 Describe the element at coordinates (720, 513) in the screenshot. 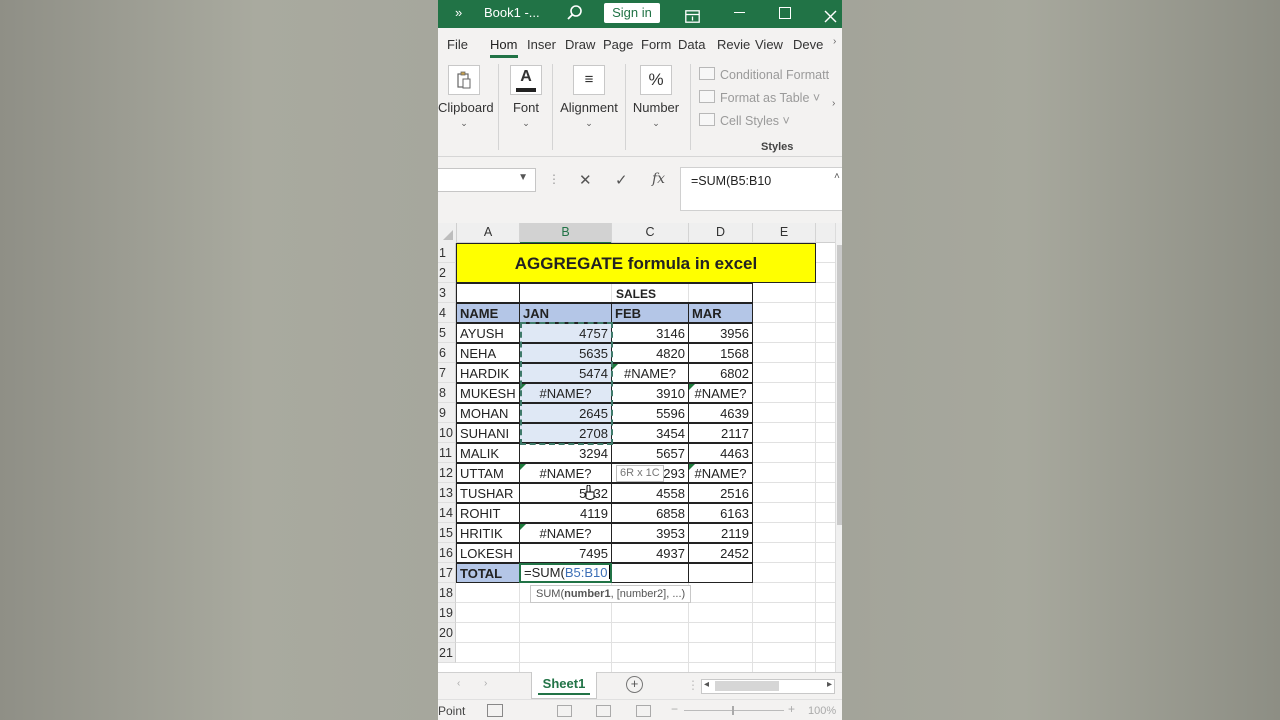

I see `value-cell: 6163` at that location.